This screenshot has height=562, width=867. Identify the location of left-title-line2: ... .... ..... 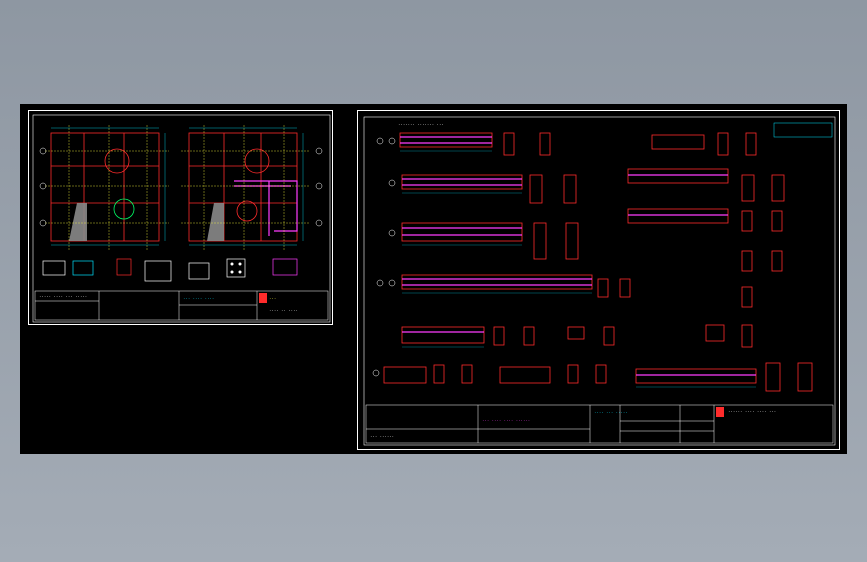
(199, 297).